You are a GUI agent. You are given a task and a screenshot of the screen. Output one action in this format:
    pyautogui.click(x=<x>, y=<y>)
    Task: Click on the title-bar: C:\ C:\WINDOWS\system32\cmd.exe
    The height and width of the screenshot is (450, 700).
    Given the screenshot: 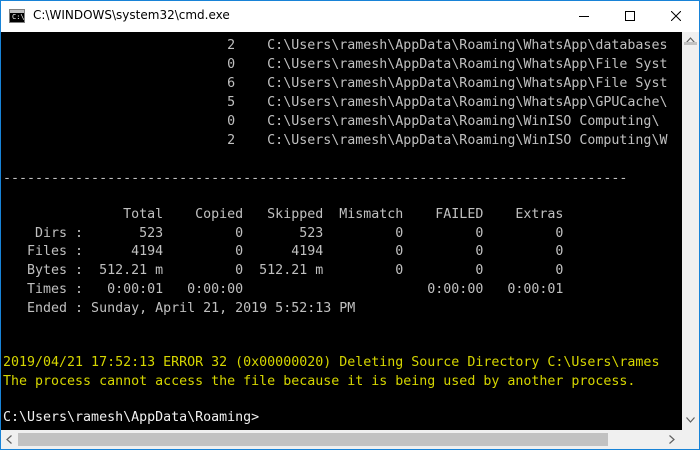 What is the action you would take?
    pyautogui.click(x=350, y=16)
    